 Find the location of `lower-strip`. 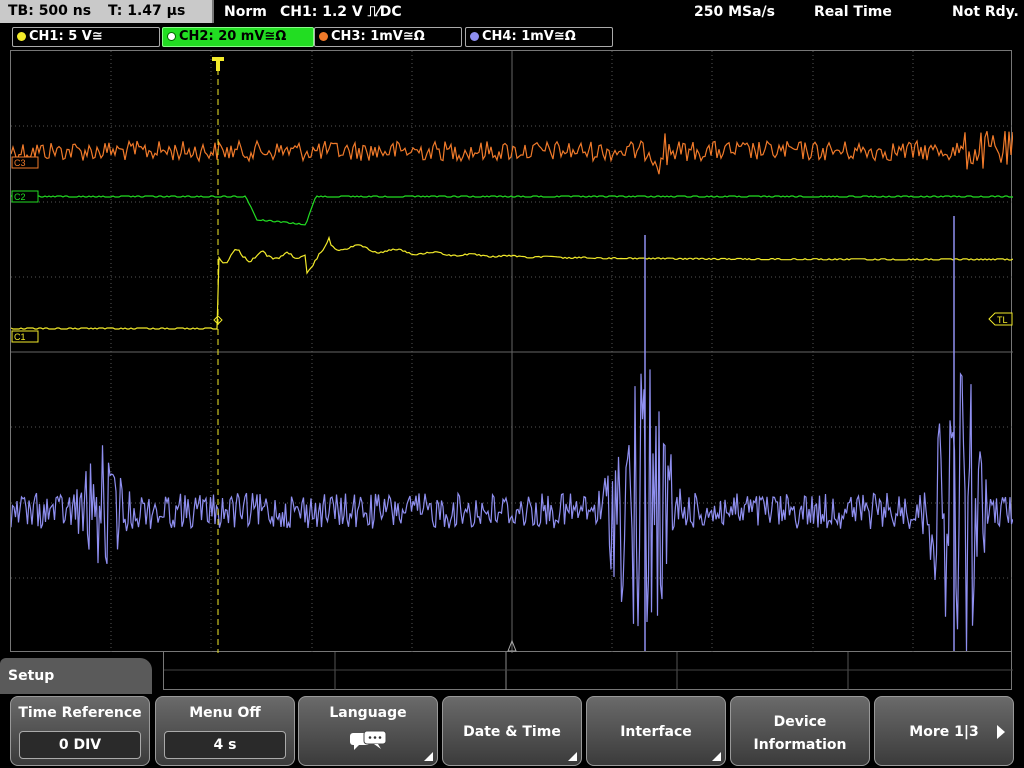

lower-strip is located at coordinates (588, 671).